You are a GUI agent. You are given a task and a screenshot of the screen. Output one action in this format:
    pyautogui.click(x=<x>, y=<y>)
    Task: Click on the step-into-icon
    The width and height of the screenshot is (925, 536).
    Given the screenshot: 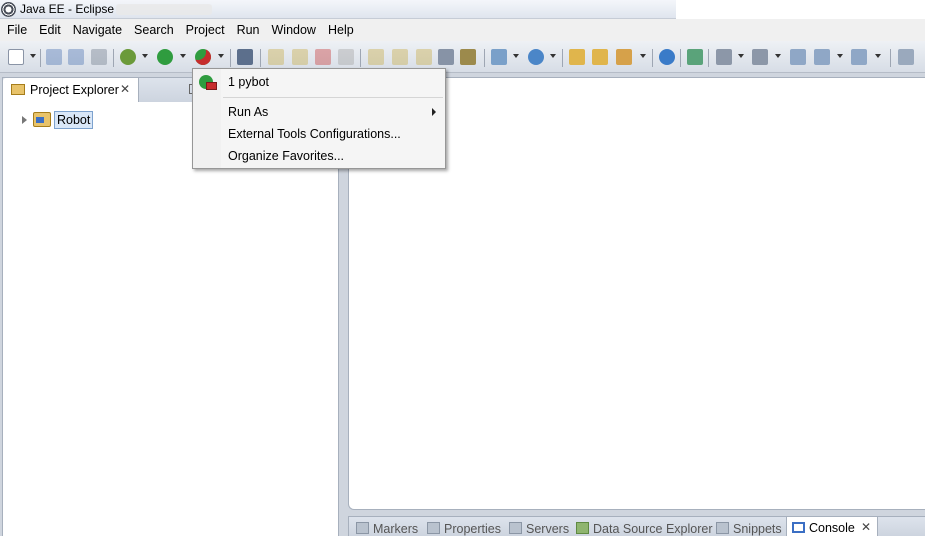 What is the action you would take?
    pyautogui.click(x=376, y=57)
    